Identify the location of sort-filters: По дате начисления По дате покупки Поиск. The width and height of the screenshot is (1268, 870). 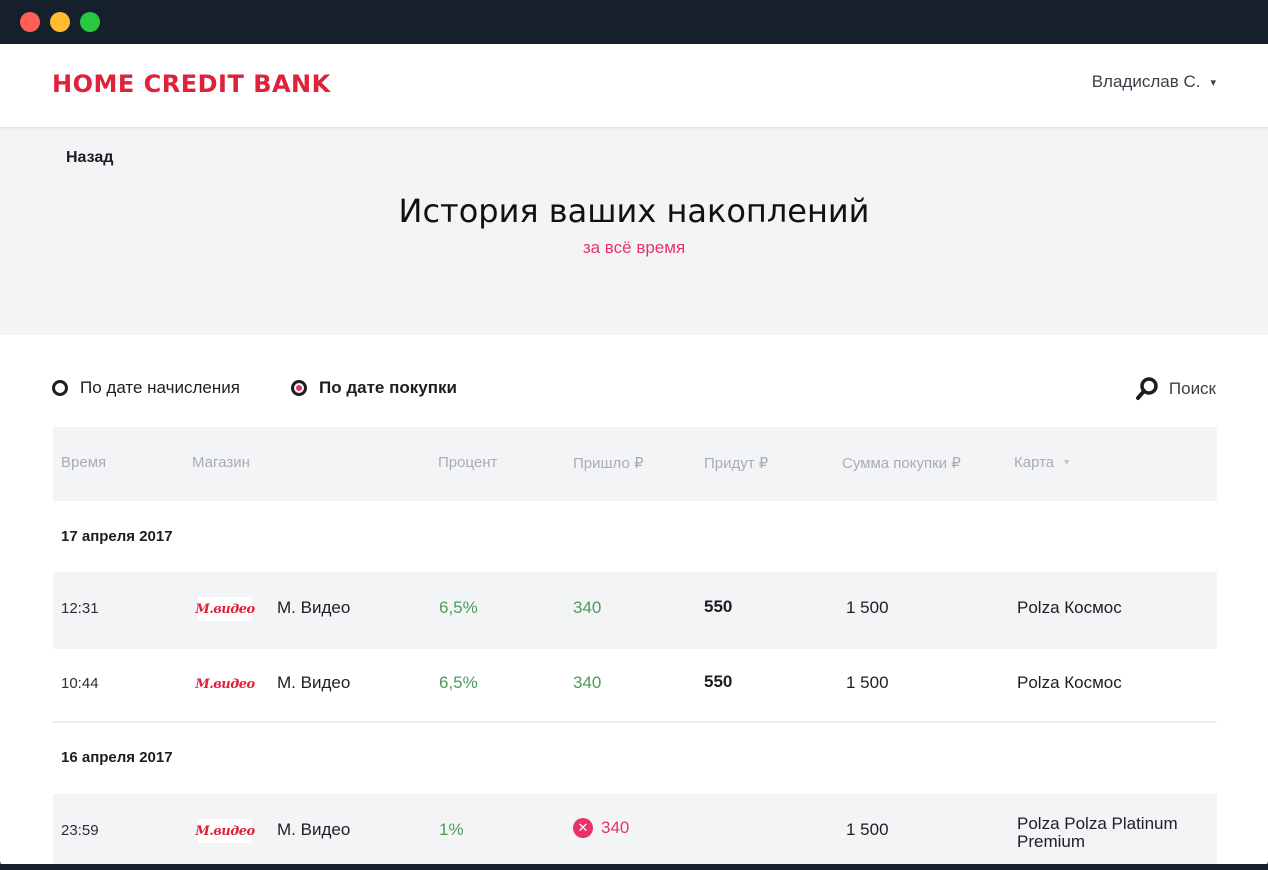
(634, 389).